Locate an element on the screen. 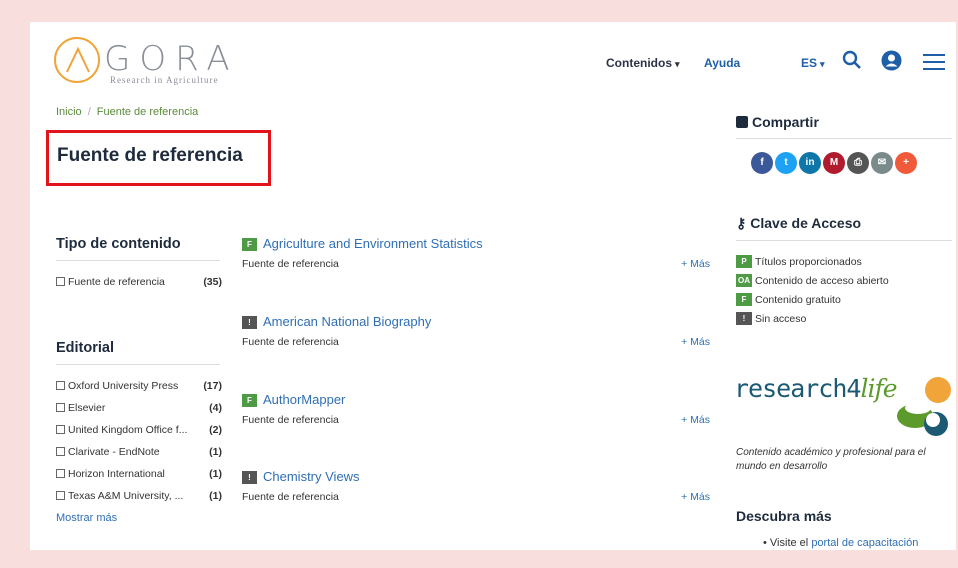 The width and height of the screenshot is (958, 568). r4l-wordmark: research4life is located at coordinates (816, 388).